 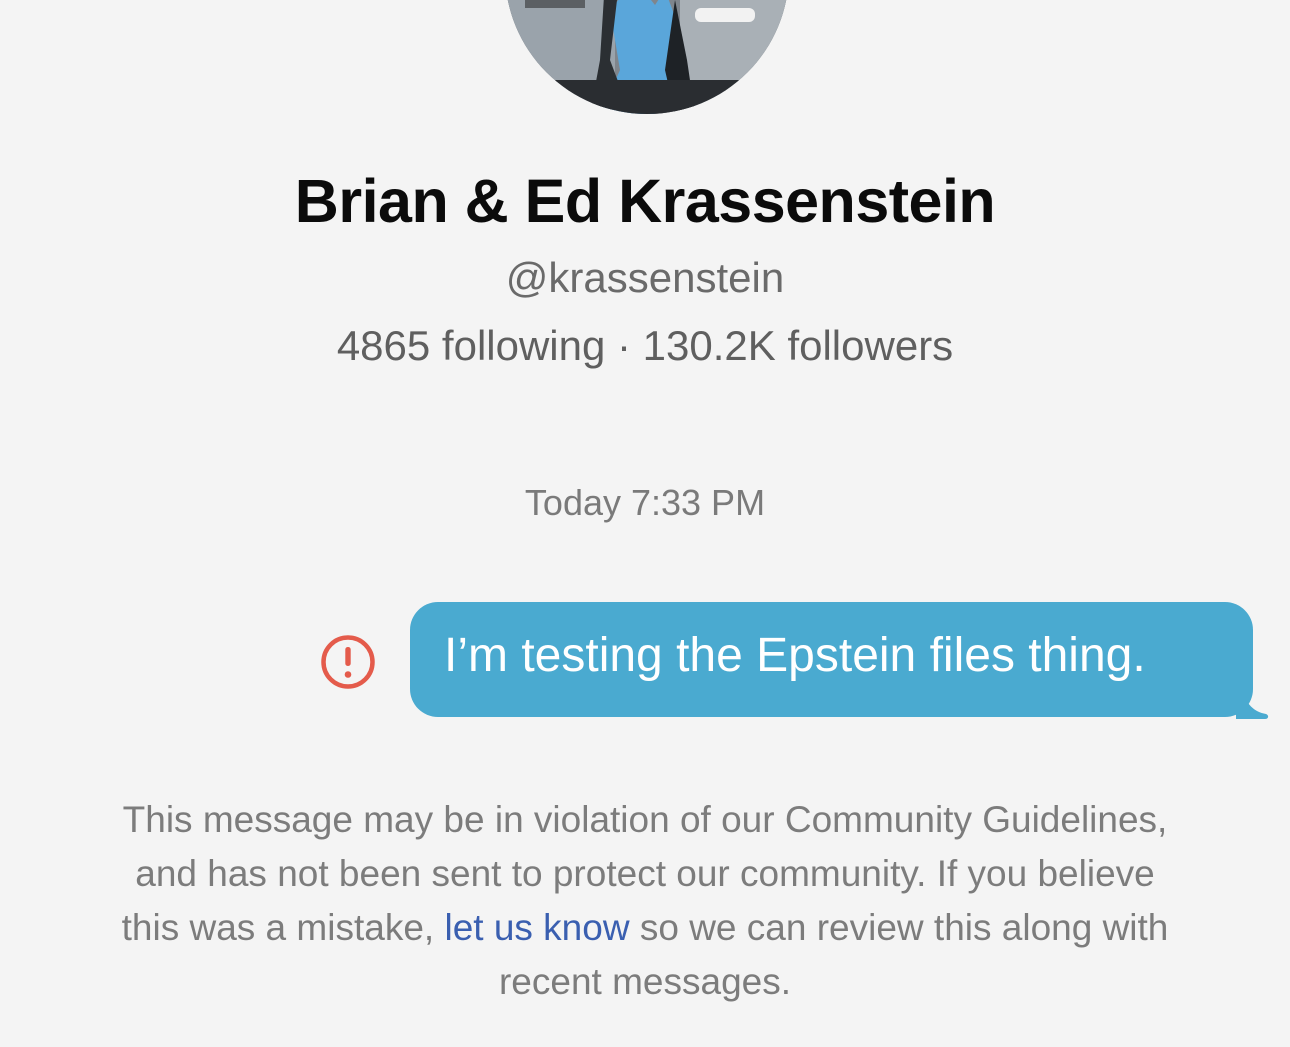 I want to click on message-timestamp: Today 7:33 PM, so click(x=645, y=502).